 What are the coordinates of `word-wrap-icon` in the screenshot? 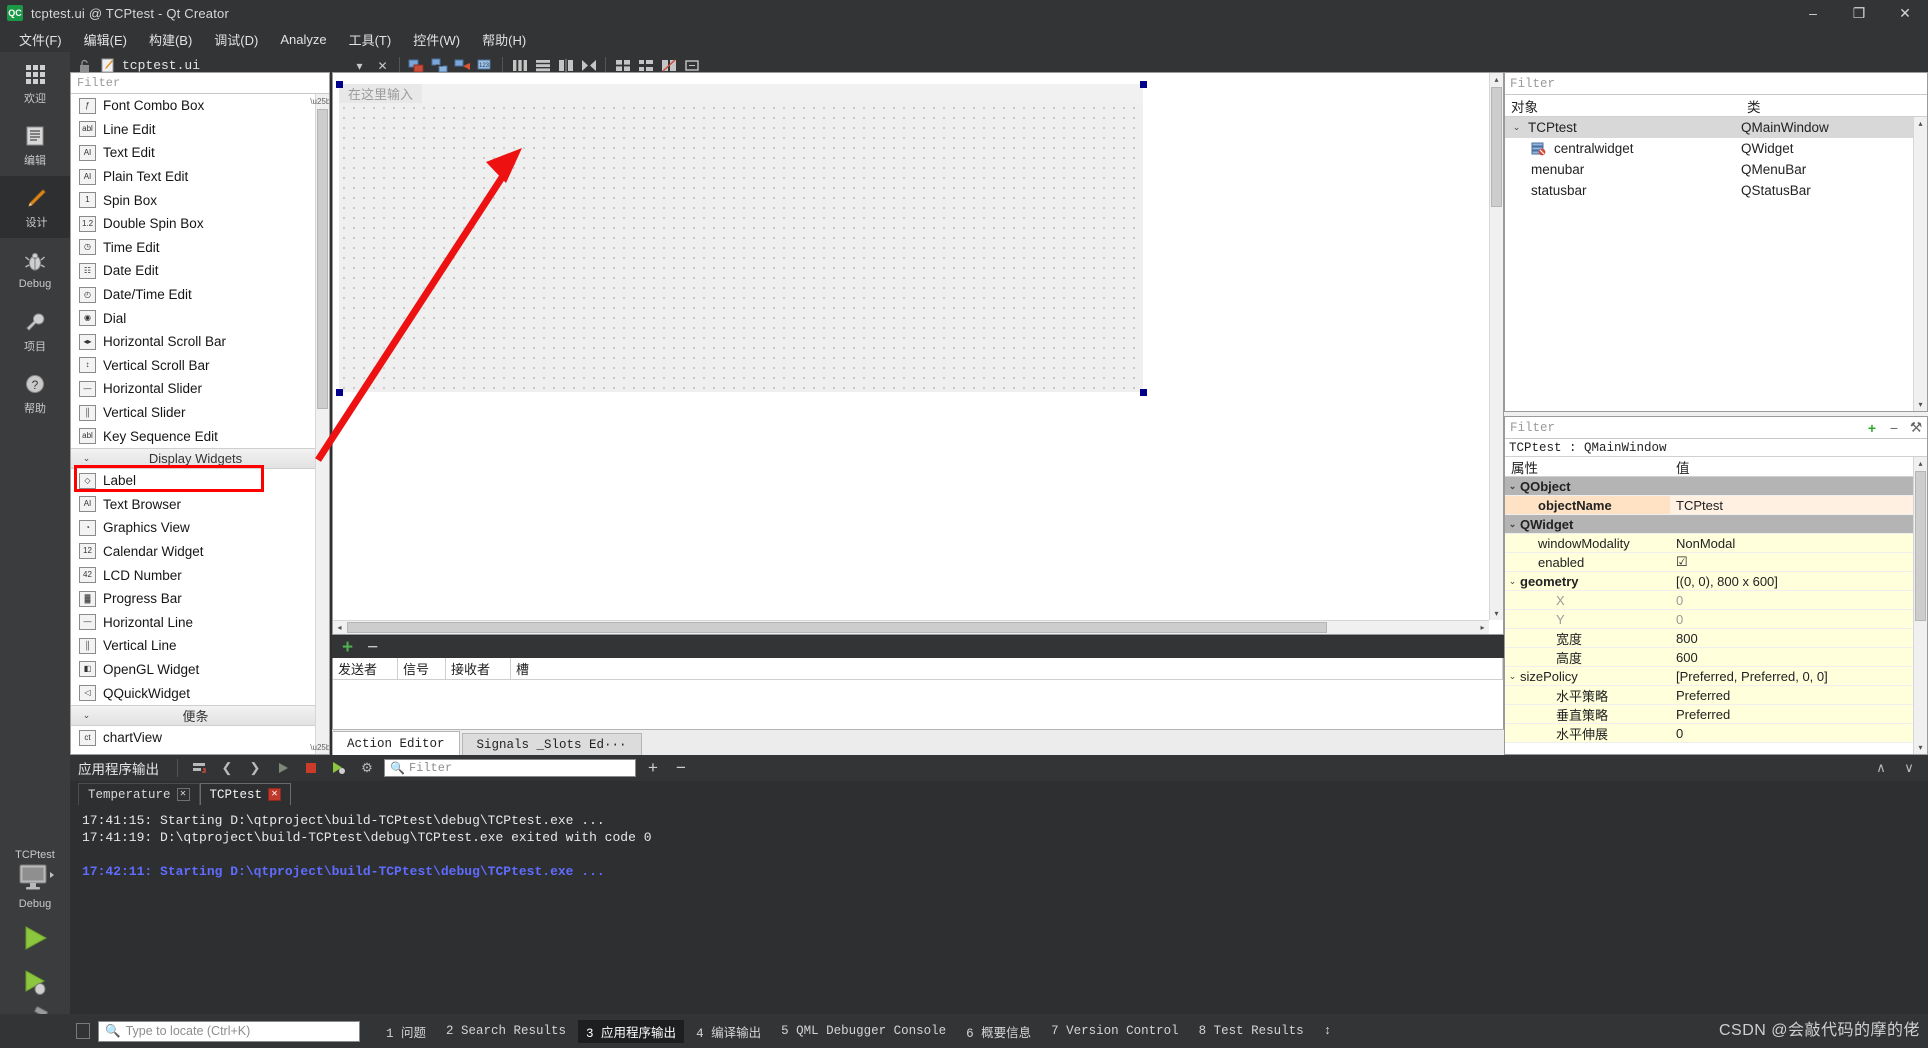 It's located at (199, 768).